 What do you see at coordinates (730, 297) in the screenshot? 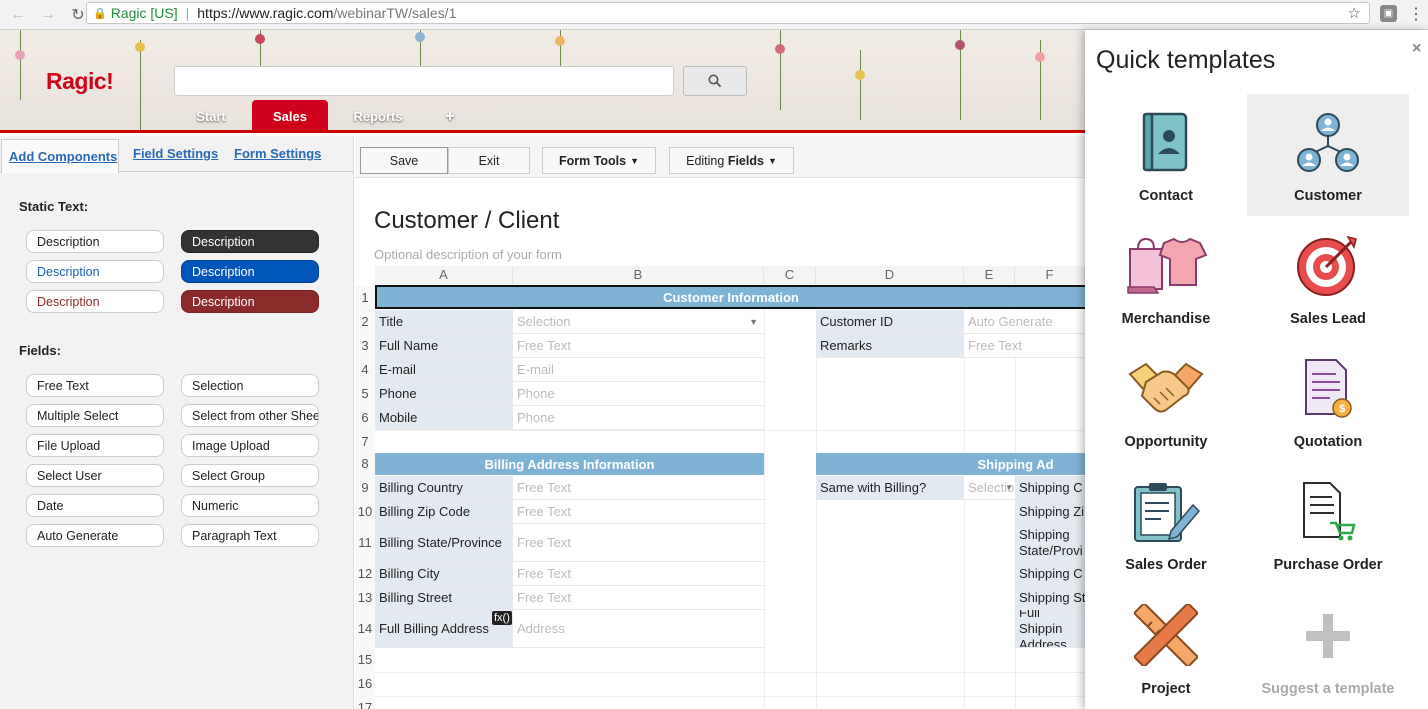
I see `section-customer-information: Customer Information` at bounding box center [730, 297].